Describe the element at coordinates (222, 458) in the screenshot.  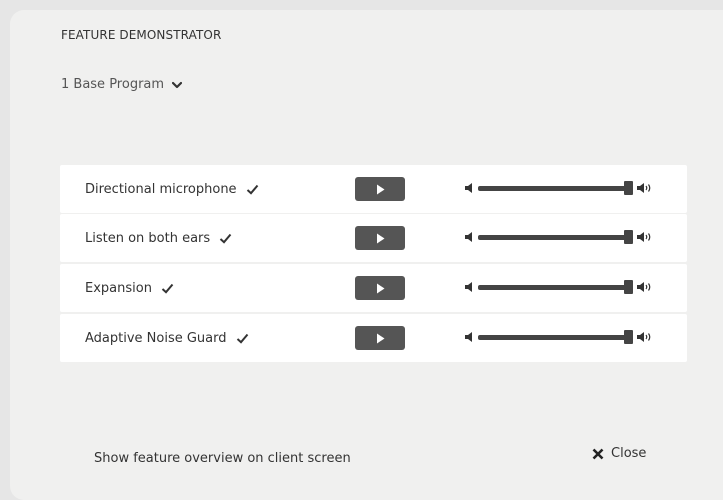
I see `show-feature-overview-link: Show feature overview on client screen` at that location.